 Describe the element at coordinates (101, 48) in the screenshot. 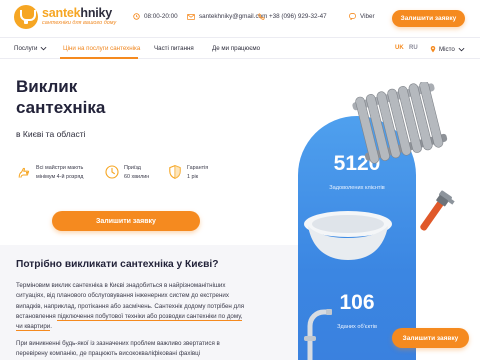

I see `nav-item-prices: Ціни на послуги сантехніка` at that location.